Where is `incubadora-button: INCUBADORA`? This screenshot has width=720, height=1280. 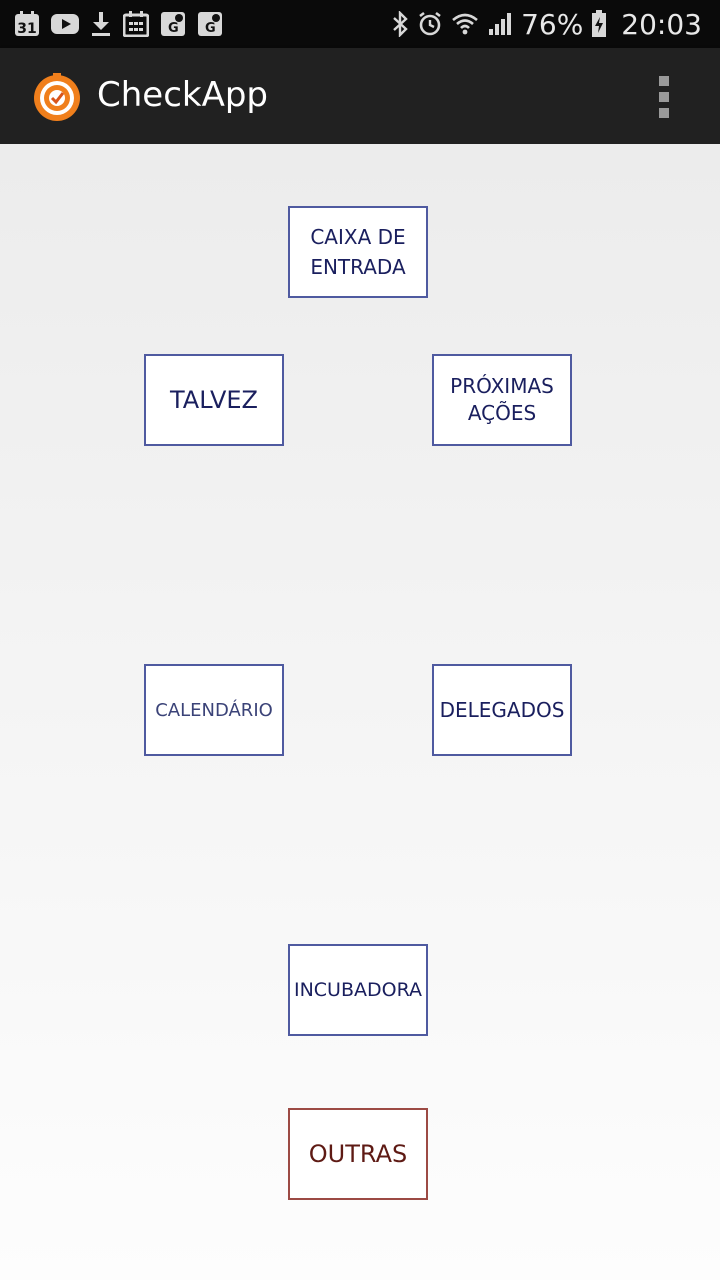
incubadora-button: INCUBADORA is located at coordinates (358, 990).